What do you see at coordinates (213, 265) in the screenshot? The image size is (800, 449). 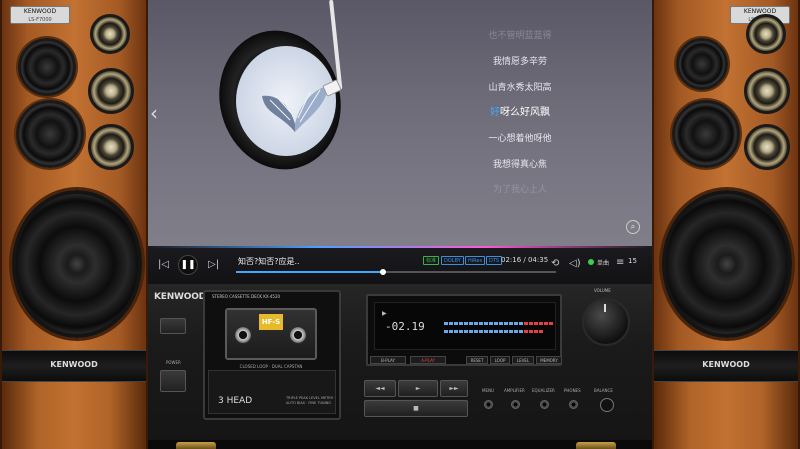 I see `next-track-icon: ▷|` at bounding box center [213, 265].